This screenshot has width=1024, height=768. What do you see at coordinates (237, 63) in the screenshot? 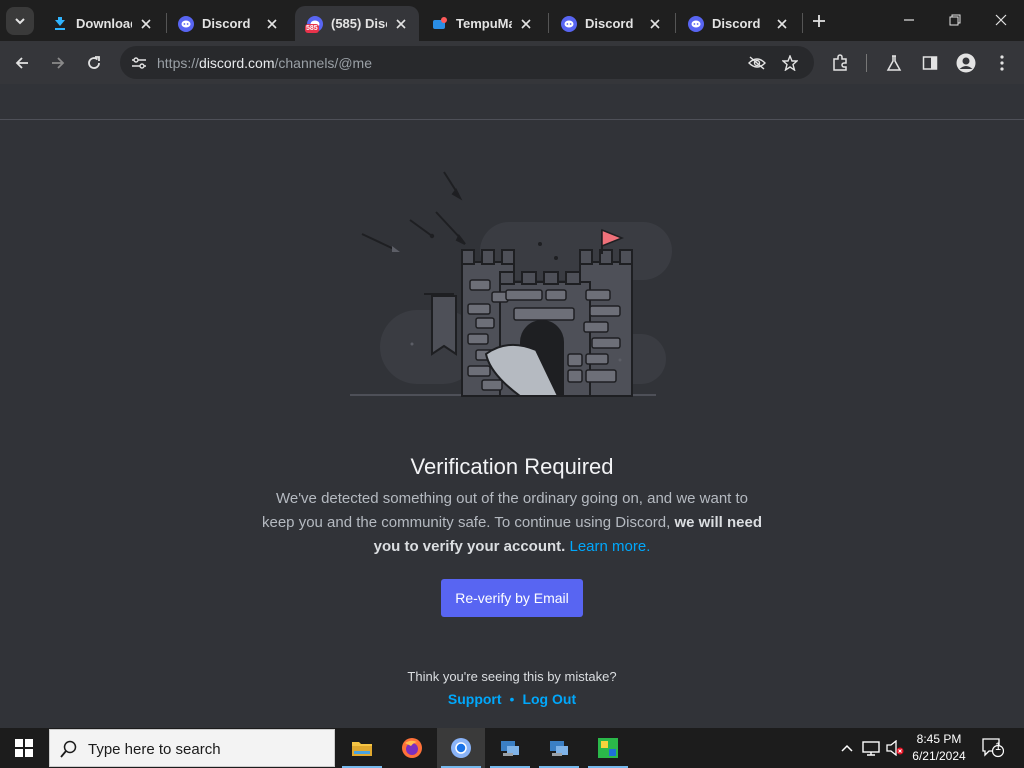
I see `url-host: discord.com` at bounding box center [237, 63].